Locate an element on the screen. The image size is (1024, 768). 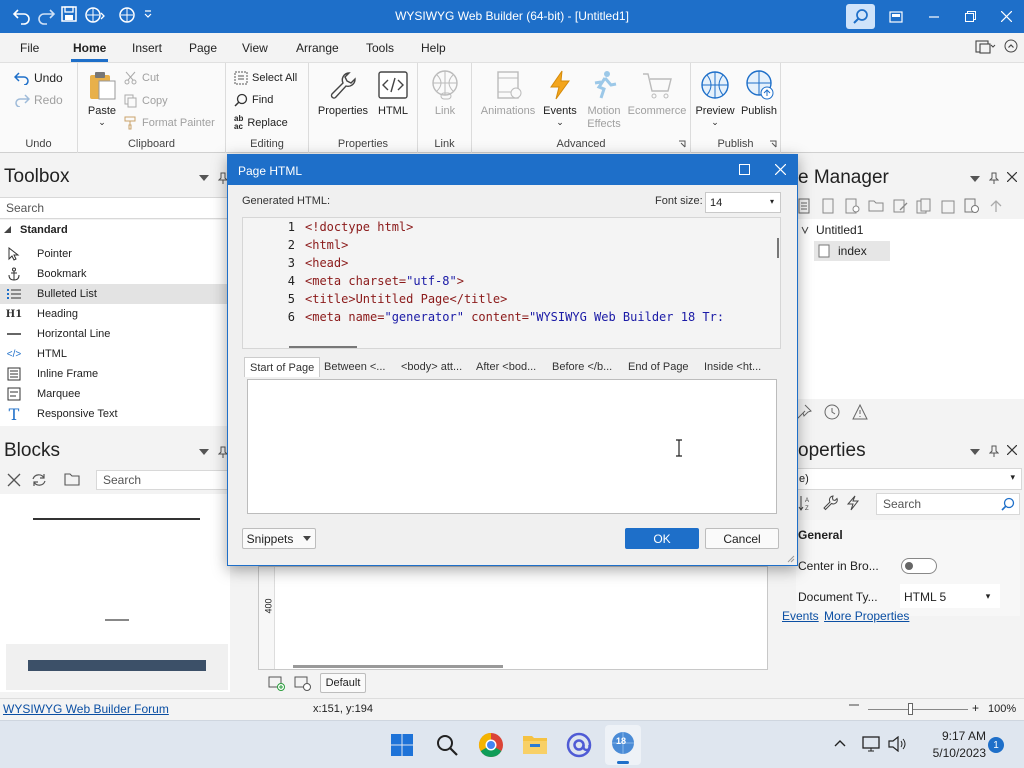
replace-button: ab ac Replace is located at coordinates (261, 123).